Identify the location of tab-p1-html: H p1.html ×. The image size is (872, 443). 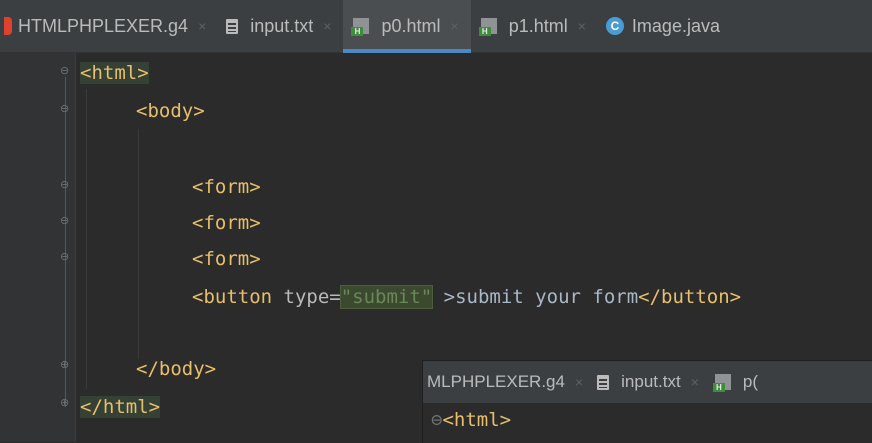
(534, 26).